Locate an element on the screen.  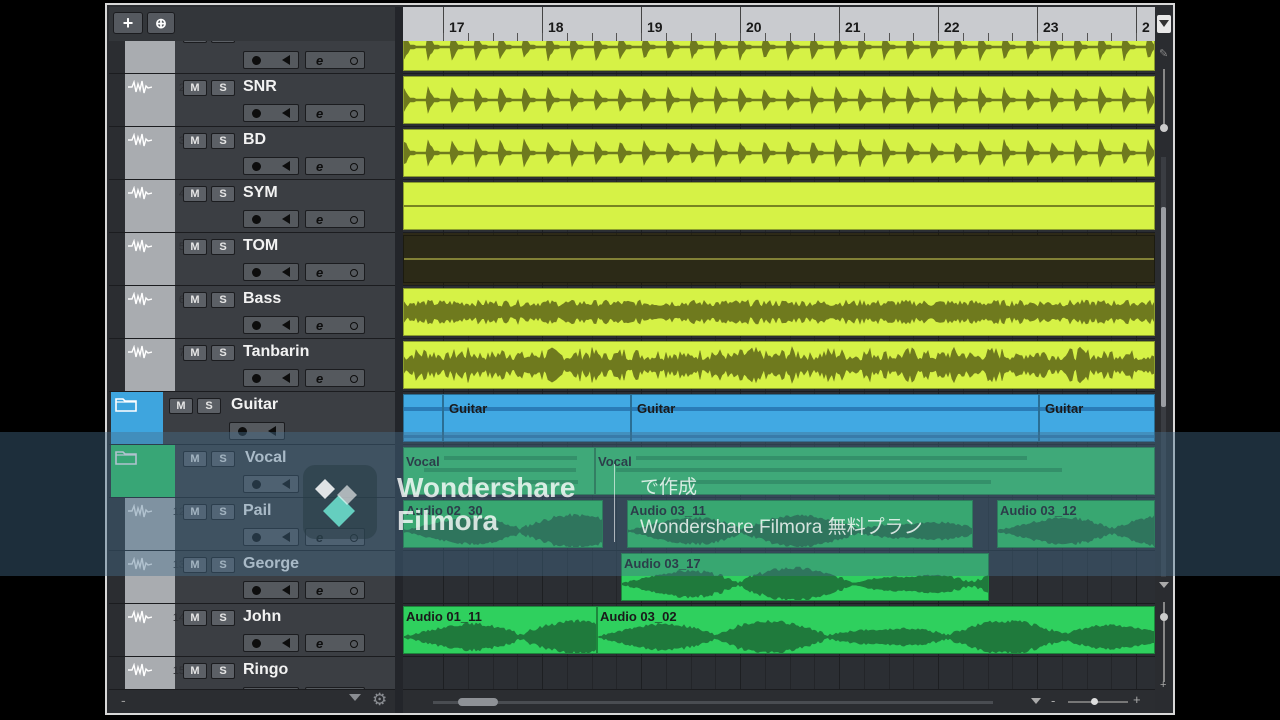
track-color: 12 is located at coordinates (155, 524).